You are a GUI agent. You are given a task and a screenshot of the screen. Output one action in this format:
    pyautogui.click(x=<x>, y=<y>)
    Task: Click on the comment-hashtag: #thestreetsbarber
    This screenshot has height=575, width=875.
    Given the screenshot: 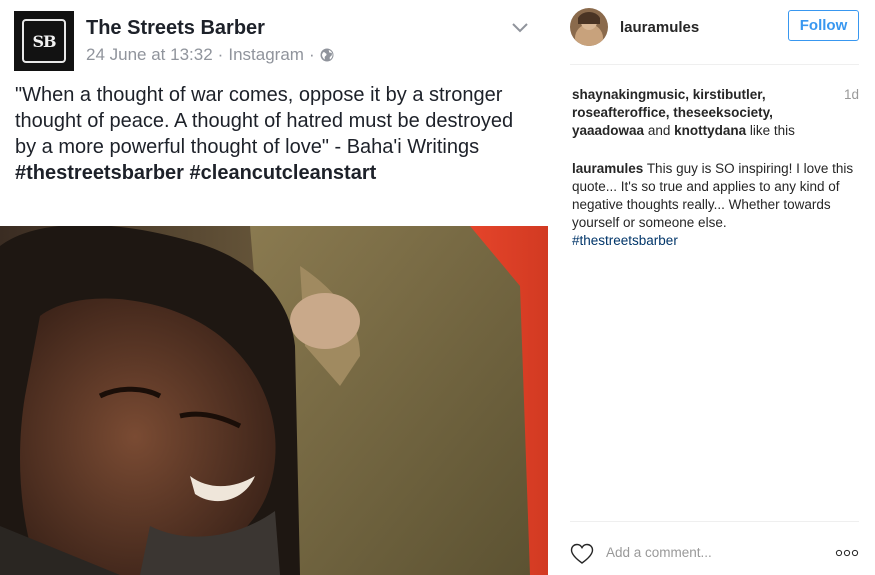 What is the action you would take?
    pyautogui.click(x=625, y=240)
    